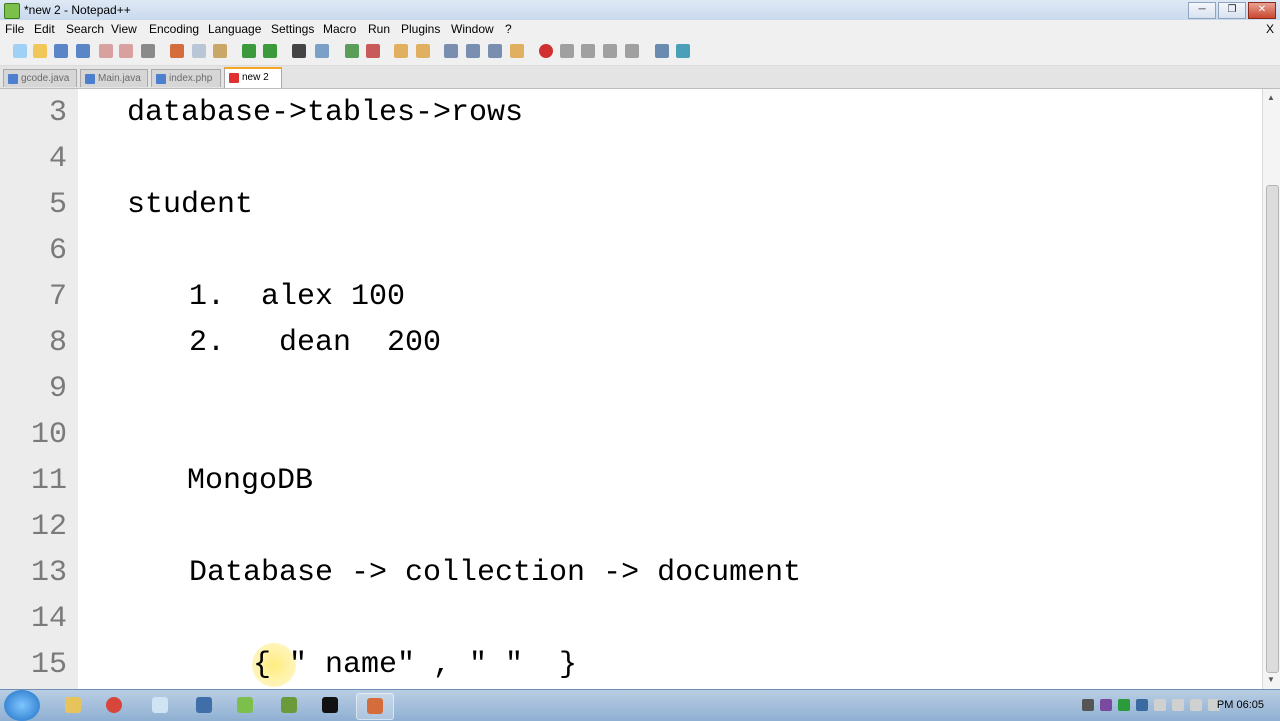 The image size is (1280, 721). Describe the element at coordinates (415, 665) in the screenshot. I see `line-text: { " name" , " " }` at that location.